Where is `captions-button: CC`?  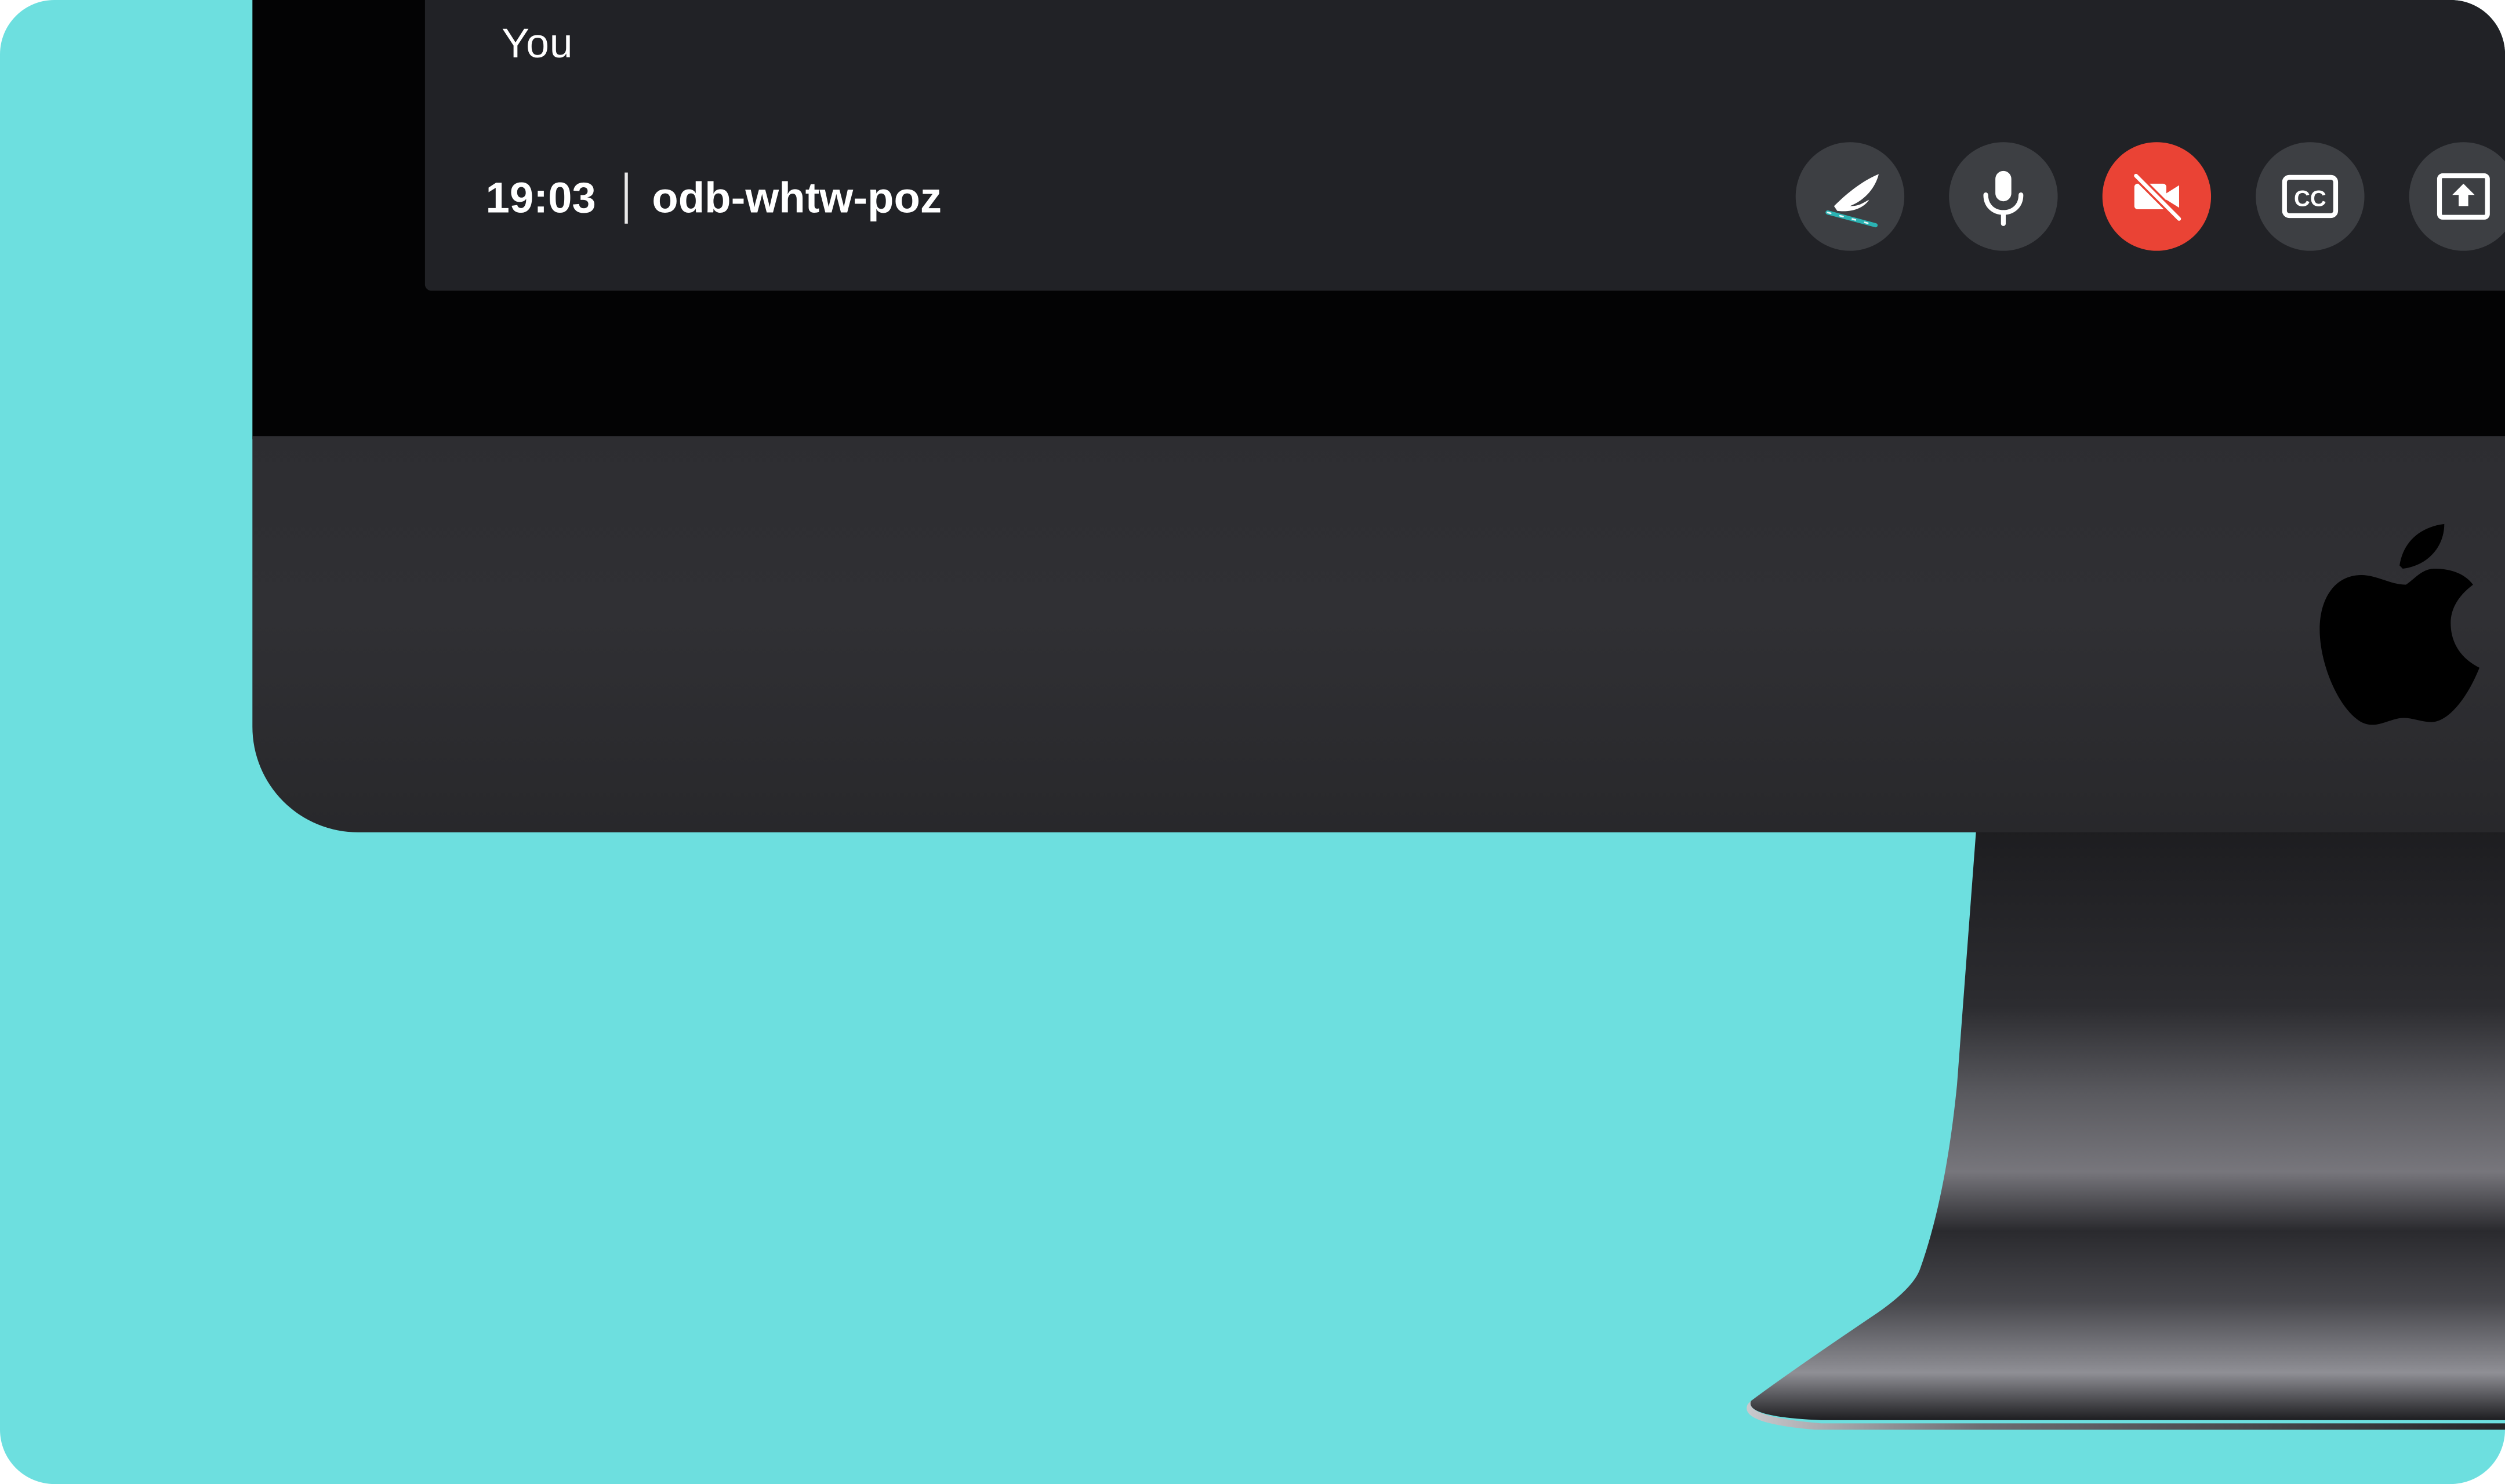 captions-button: CC is located at coordinates (2311, 197).